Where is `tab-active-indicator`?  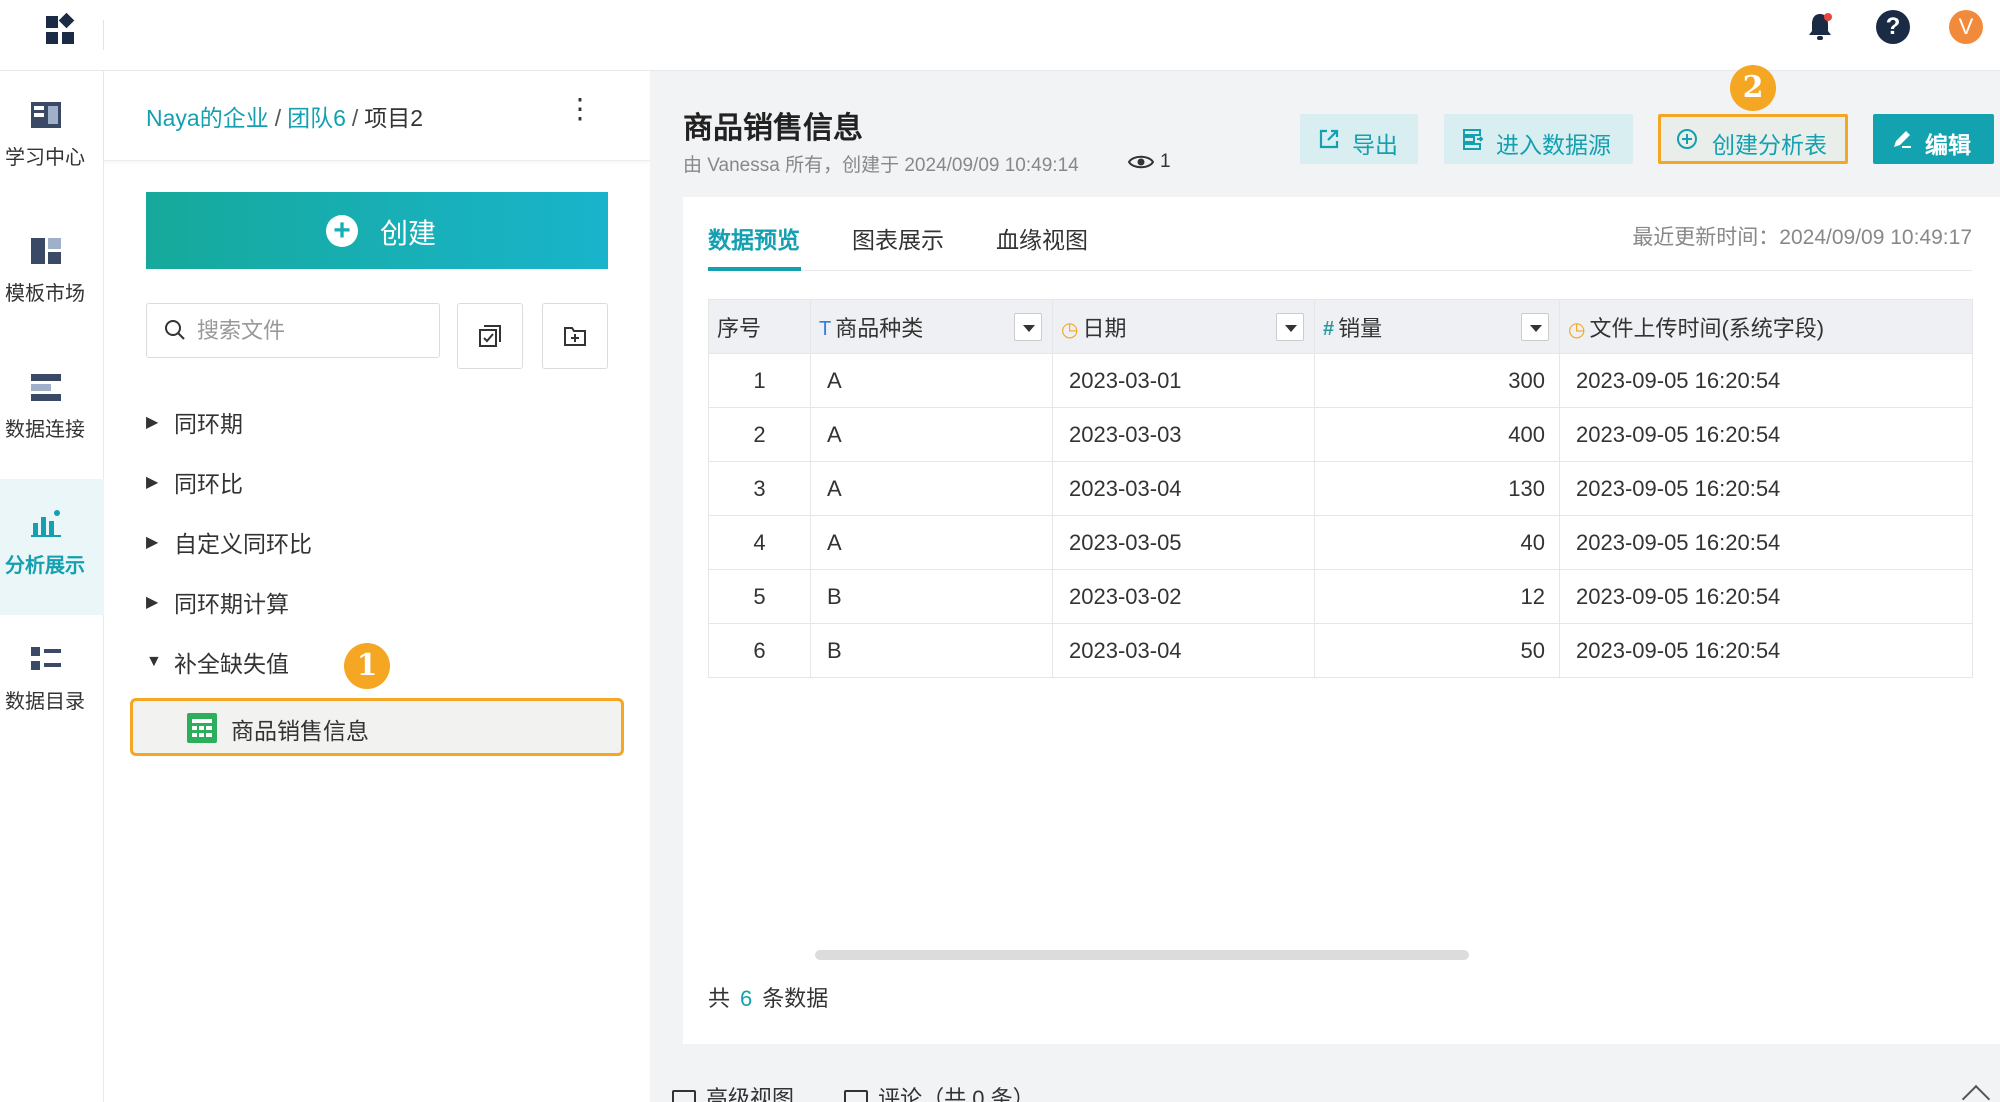
tab-active-indicator is located at coordinates (754, 269).